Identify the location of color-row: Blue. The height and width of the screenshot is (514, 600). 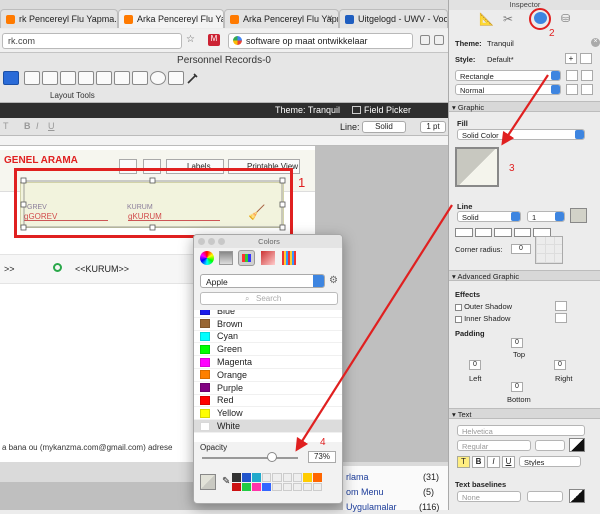
(268, 314).